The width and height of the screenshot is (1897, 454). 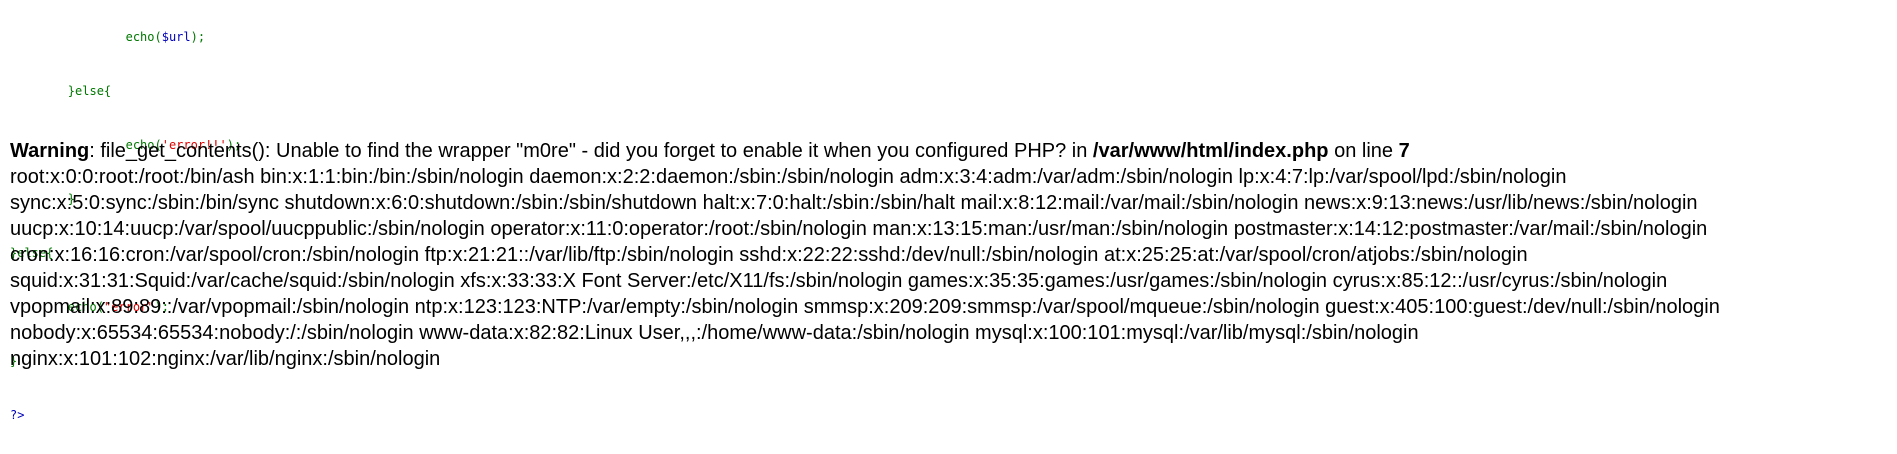 I want to click on warning-label: Warning, so click(x=50, y=151).